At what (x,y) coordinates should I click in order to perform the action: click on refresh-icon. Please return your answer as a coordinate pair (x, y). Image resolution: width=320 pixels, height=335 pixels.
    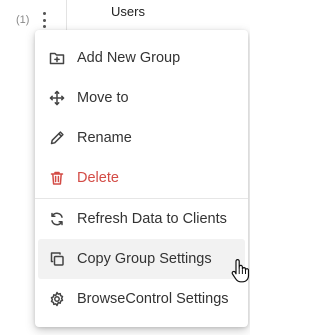
    Looking at the image, I should click on (57, 219).